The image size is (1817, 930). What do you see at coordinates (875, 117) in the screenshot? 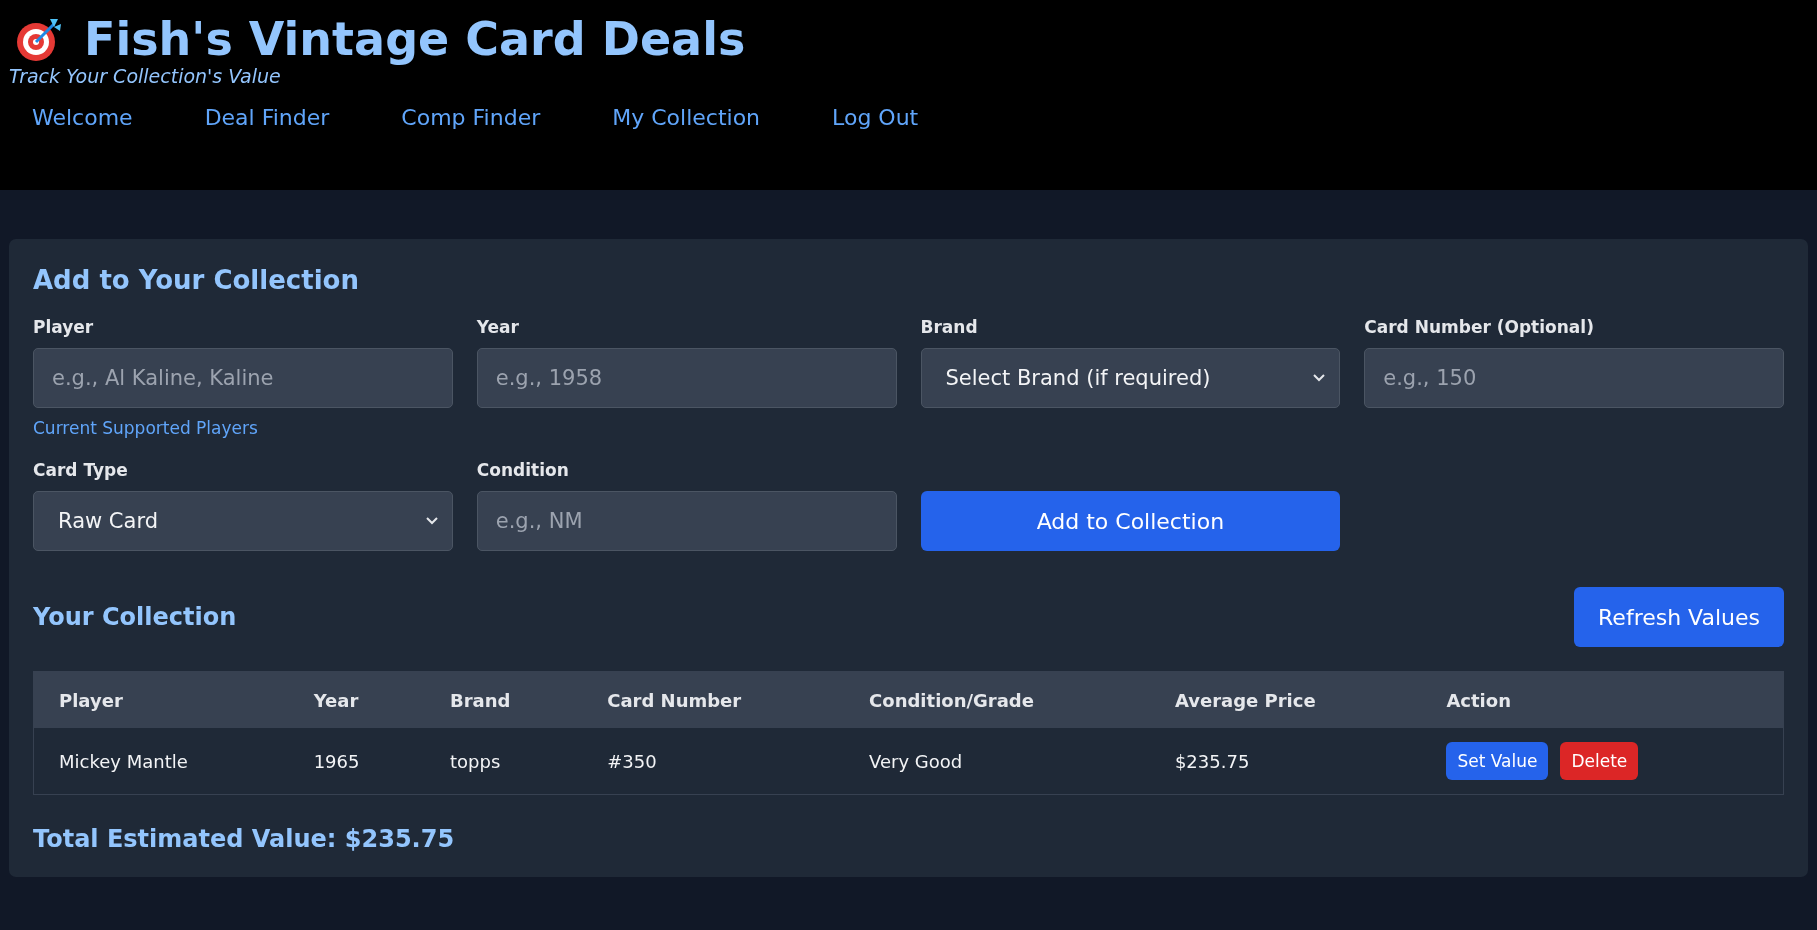
I see `nav-link: Log Out` at bounding box center [875, 117].